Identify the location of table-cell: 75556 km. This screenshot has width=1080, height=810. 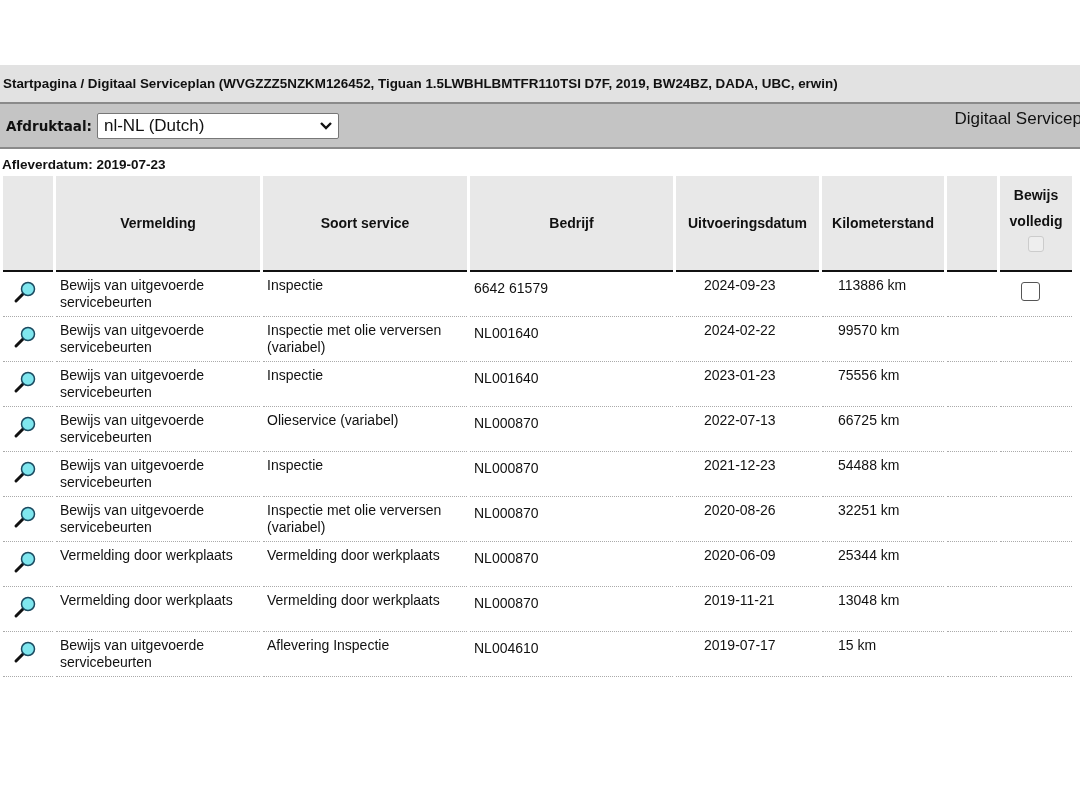
(883, 384).